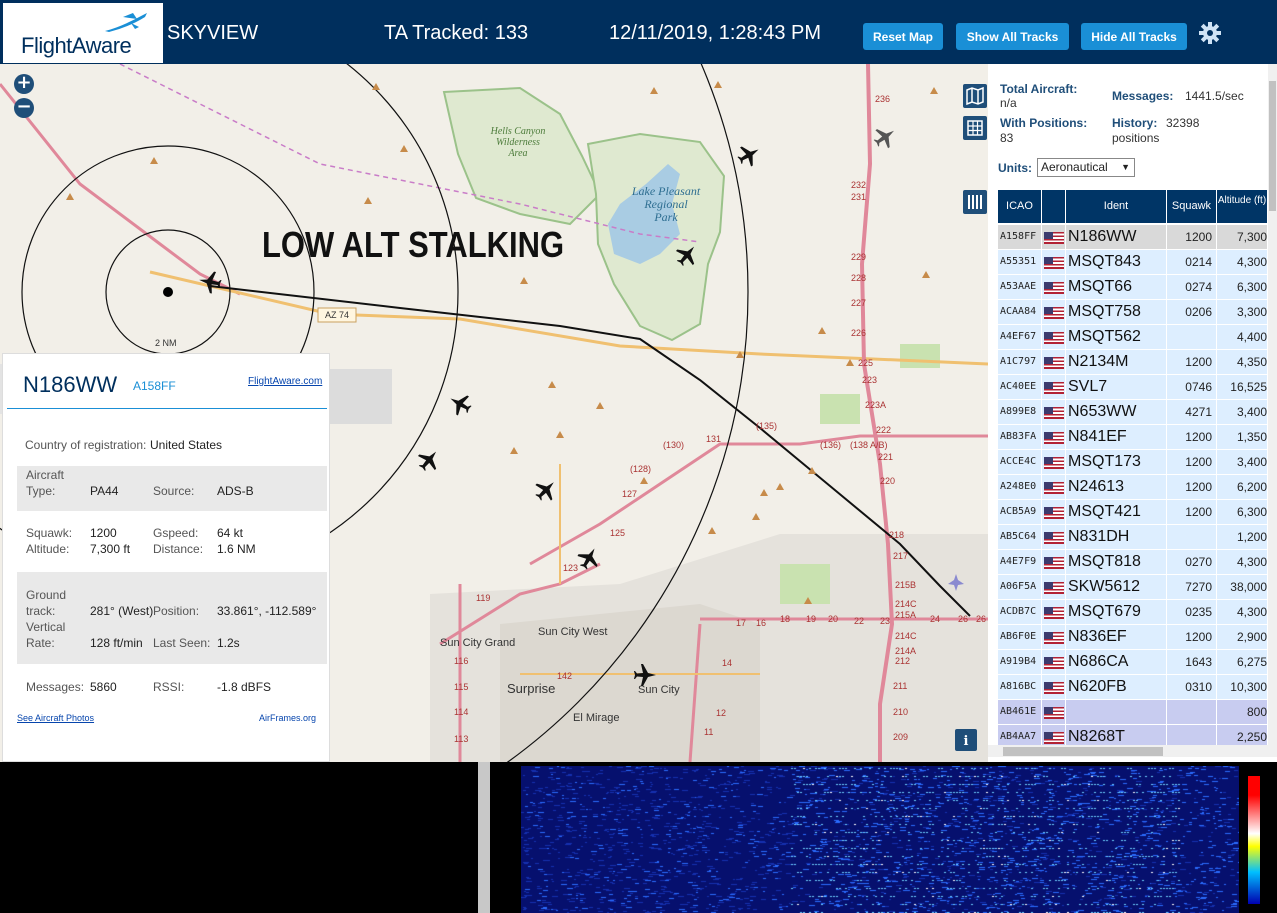 Image resolution: width=1277 pixels, height=913 pixels. I want to click on table-row: AB83FA N841EF 1200 1,350, so click(1133, 437).